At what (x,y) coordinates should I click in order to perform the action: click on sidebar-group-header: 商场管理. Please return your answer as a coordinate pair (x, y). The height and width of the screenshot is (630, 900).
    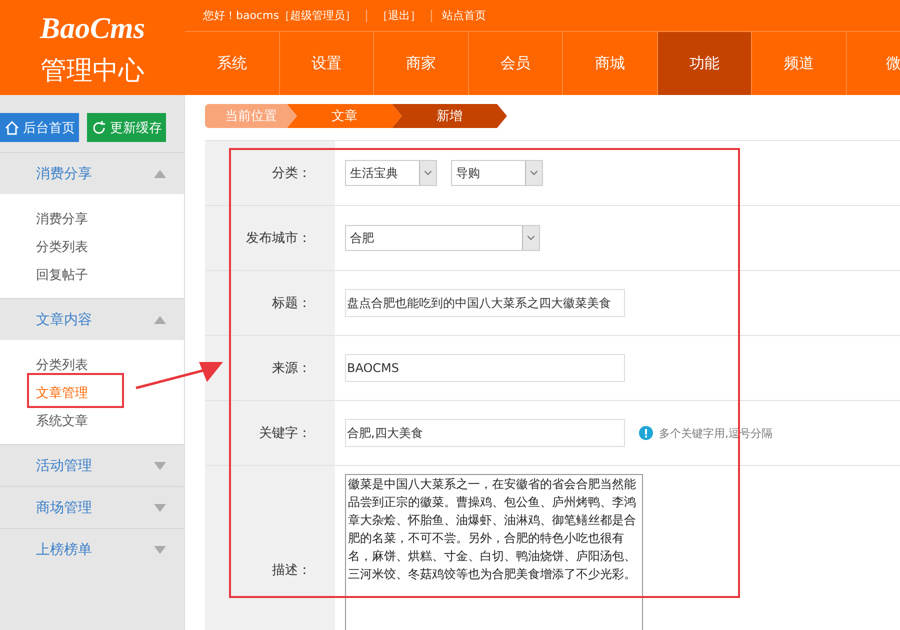
    Looking at the image, I should click on (92, 507).